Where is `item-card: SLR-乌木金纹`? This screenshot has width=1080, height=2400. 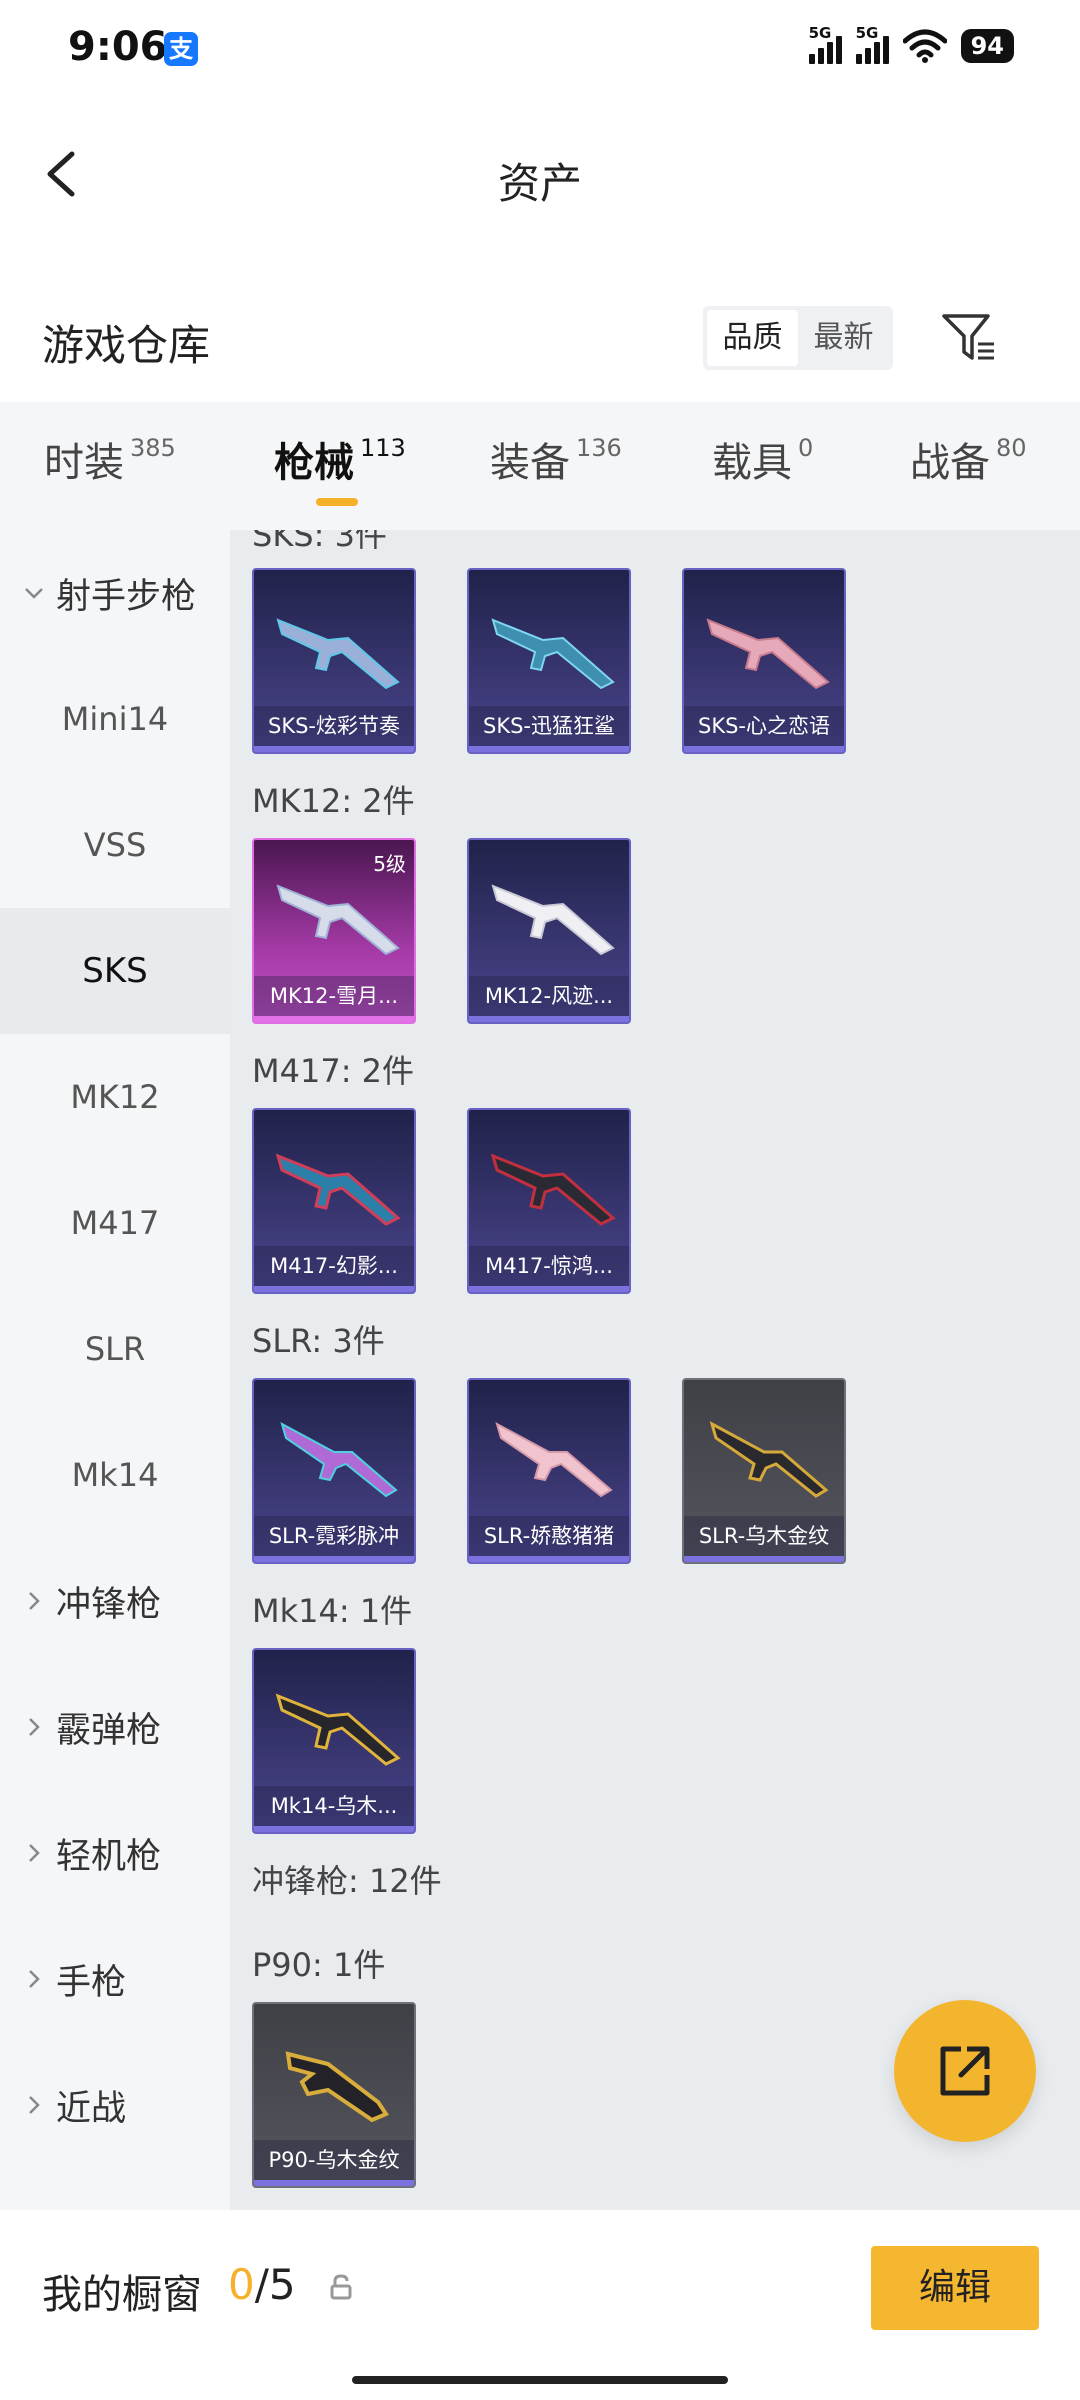 item-card: SLR-乌木金纹 is located at coordinates (764, 1471).